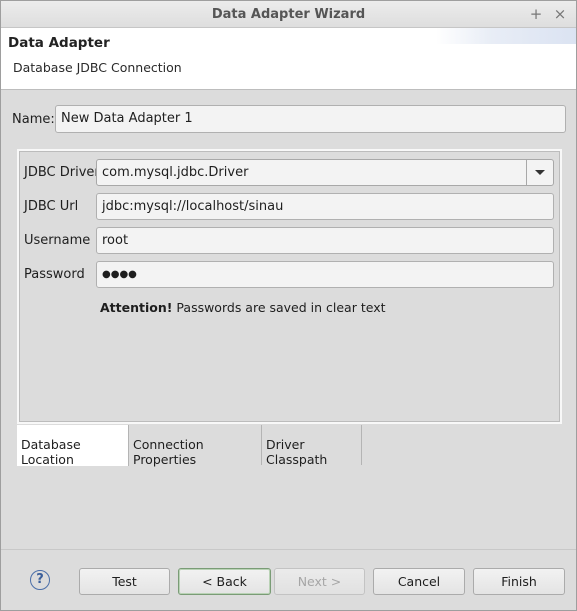  Describe the element at coordinates (97, 67) in the screenshot. I see `page-description: Database JDBC Connection` at that location.